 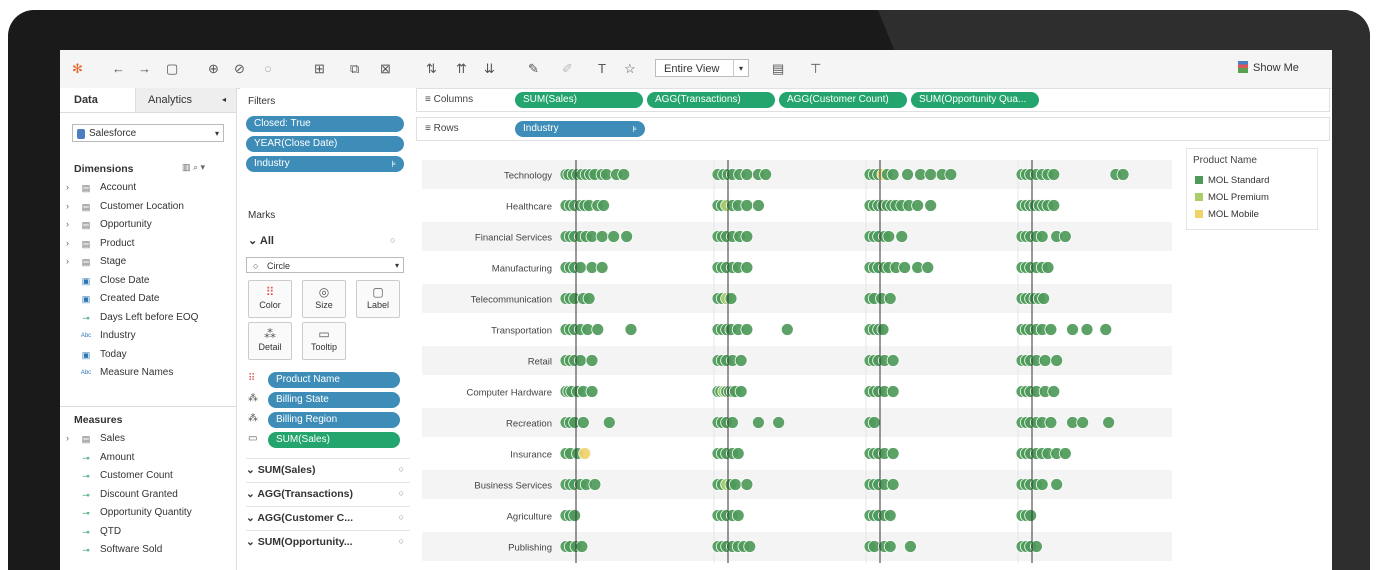 I want to click on detail-button: ⁂ Detail, so click(x=270, y=341).